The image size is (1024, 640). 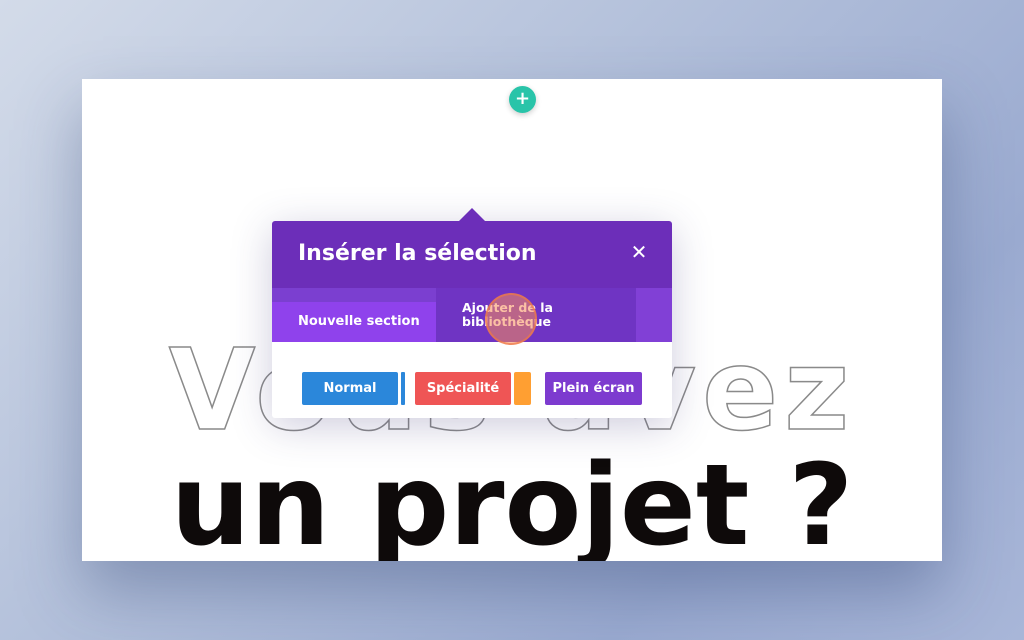 I want to click on modal-title: Insérer la sélection, so click(x=417, y=253).